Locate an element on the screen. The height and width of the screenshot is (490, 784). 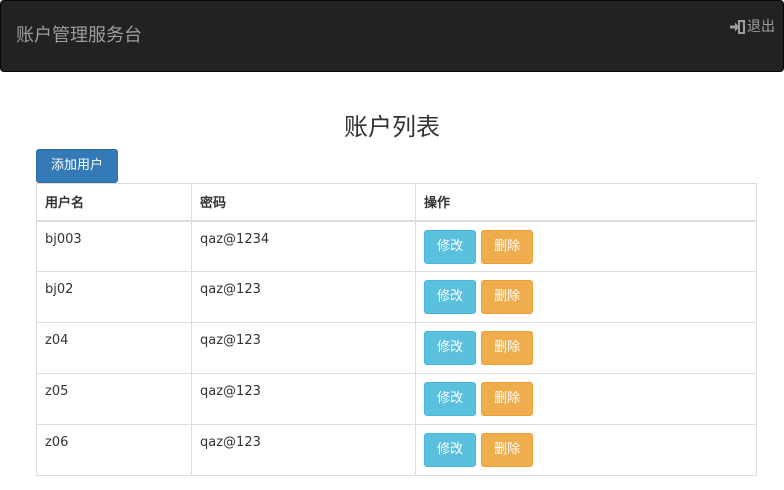
username-cell: z04 is located at coordinates (114, 348).